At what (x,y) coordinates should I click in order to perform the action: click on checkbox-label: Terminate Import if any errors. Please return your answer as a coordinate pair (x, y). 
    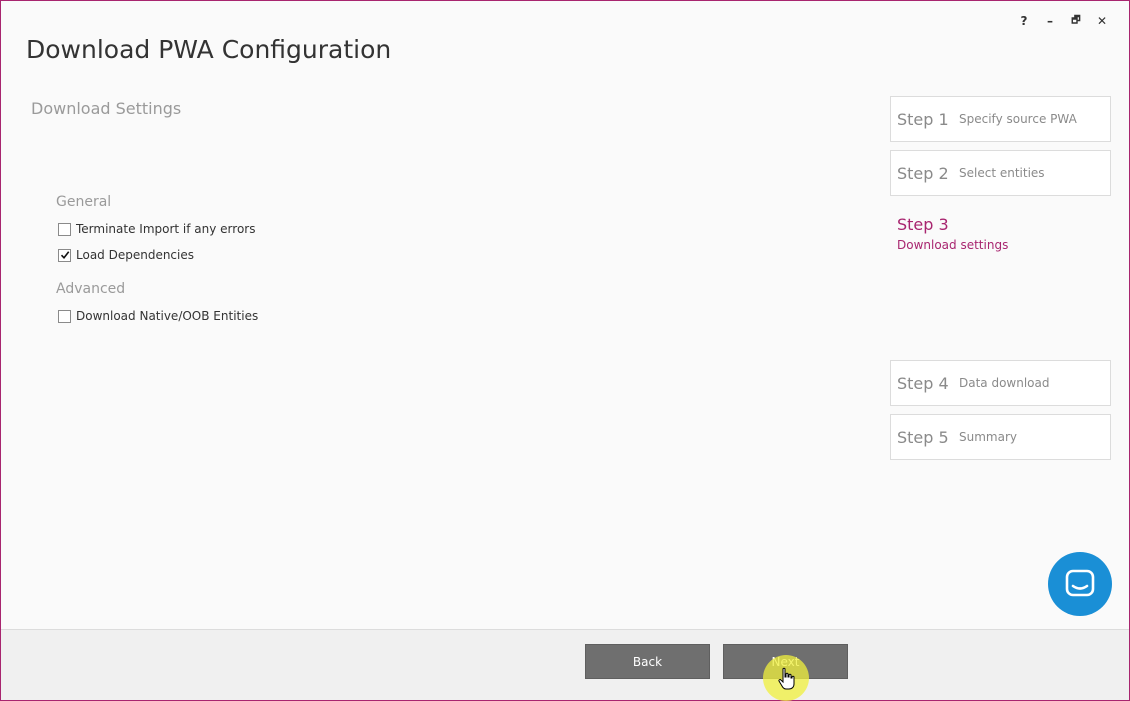
    Looking at the image, I should click on (166, 229).